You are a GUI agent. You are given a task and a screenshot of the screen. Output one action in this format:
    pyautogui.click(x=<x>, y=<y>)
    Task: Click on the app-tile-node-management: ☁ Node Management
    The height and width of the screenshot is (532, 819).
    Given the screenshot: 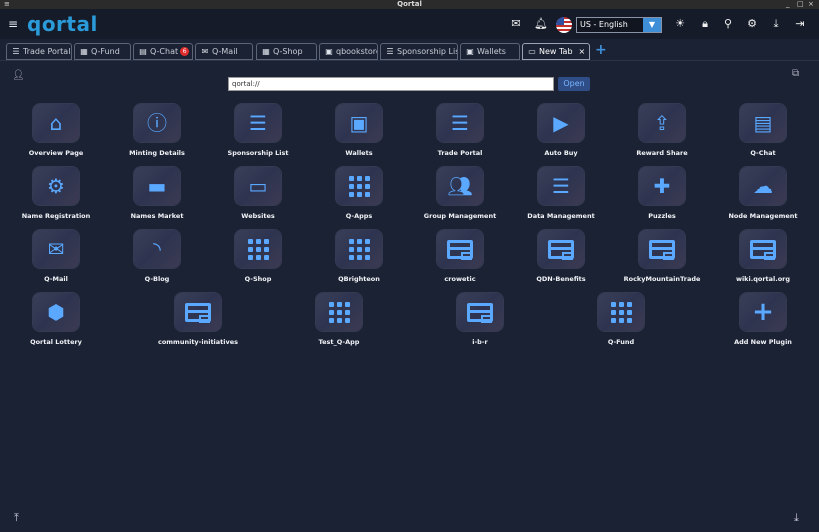 What is the action you would take?
    pyautogui.click(x=763, y=193)
    